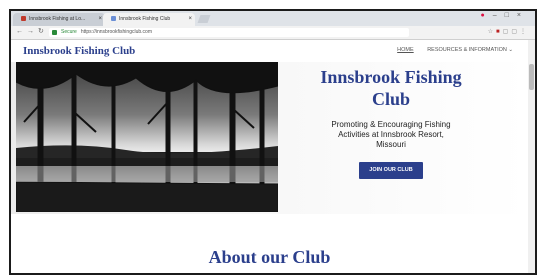 This screenshot has width=548, height=280. Describe the element at coordinates (499, 32) in the screenshot. I see `extension-icon: ■` at that location.